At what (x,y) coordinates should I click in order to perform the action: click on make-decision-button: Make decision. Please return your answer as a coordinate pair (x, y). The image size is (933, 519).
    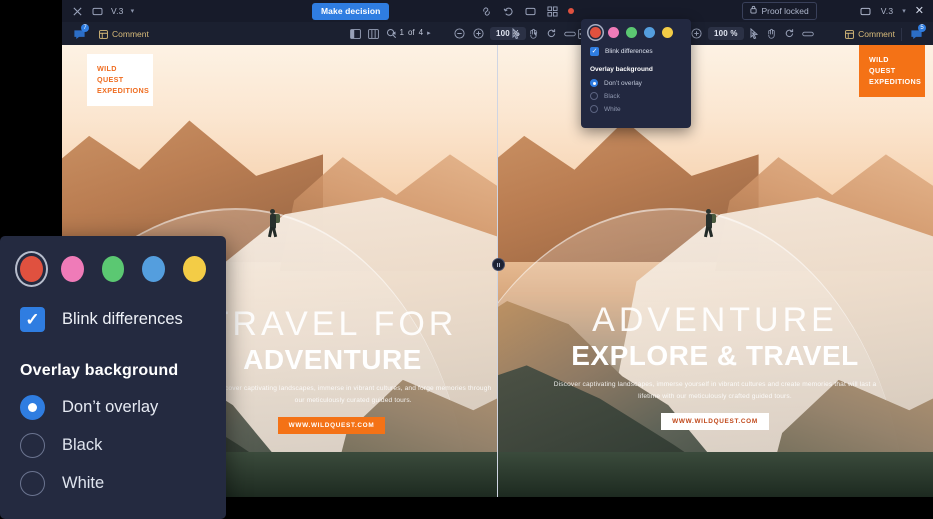
    Looking at the image, I should click on (351, 11).